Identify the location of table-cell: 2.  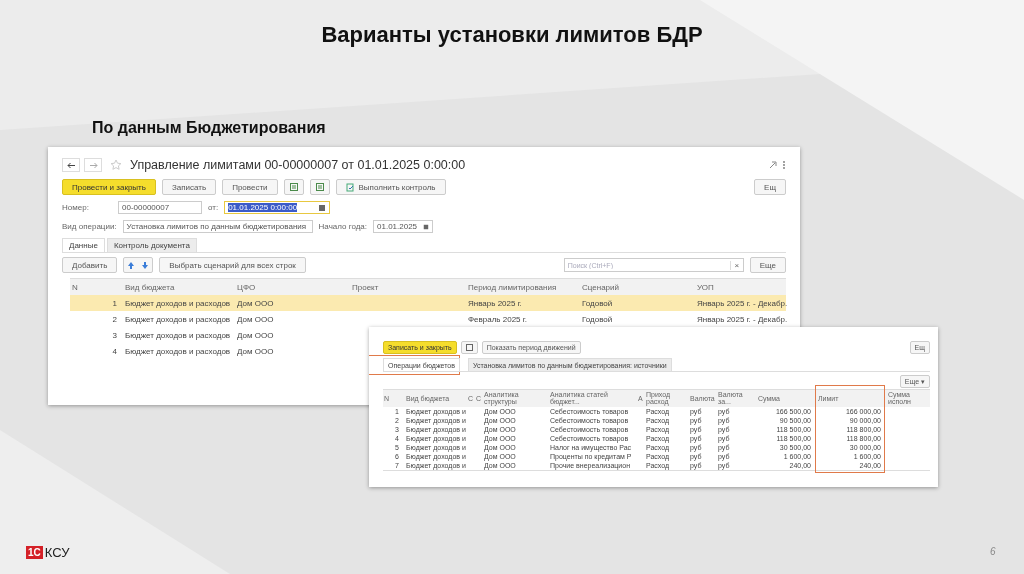
(114, 319).